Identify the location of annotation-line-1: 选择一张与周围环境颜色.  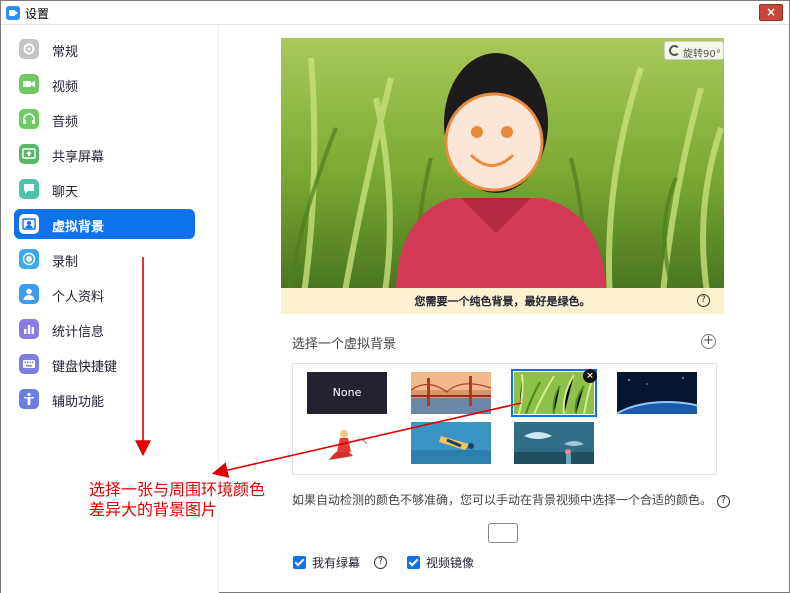
(177, 489).